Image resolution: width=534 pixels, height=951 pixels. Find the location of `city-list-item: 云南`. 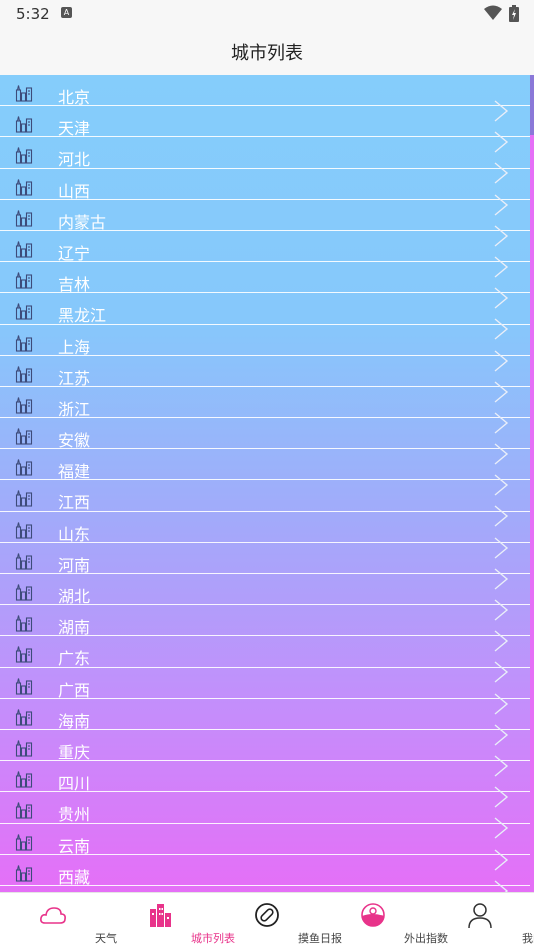

city-list-item: 云南 is located at coordinates (265, 847).